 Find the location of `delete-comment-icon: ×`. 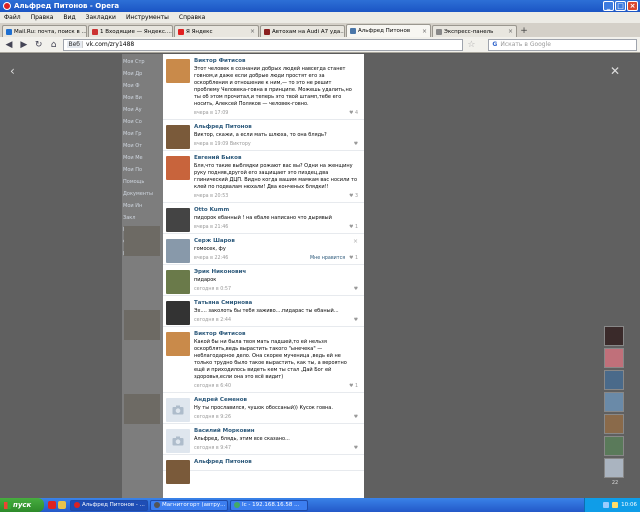

delete-comment-icon: × is located at coordinates (355, 241).